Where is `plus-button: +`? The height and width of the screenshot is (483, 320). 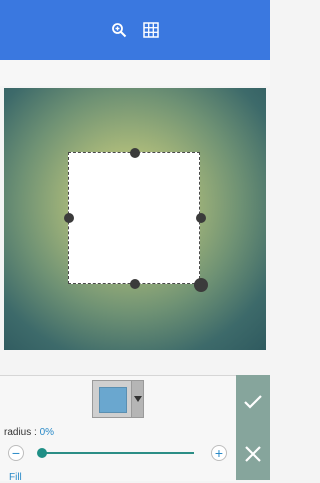 plus-button: + is located at coordinates (219, 453).